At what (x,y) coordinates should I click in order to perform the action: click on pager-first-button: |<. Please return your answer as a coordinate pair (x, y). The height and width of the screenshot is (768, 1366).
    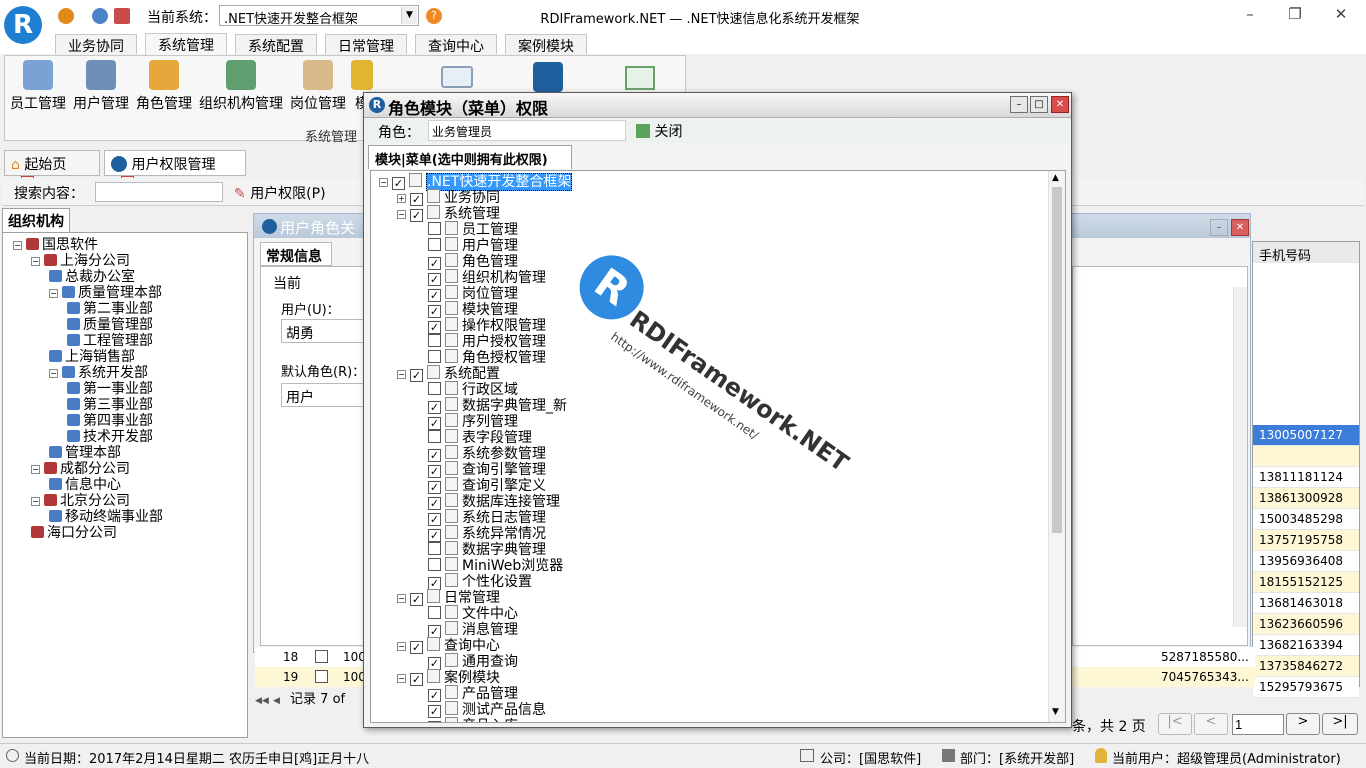
    Looking at the image, I should click on (1175, 724).